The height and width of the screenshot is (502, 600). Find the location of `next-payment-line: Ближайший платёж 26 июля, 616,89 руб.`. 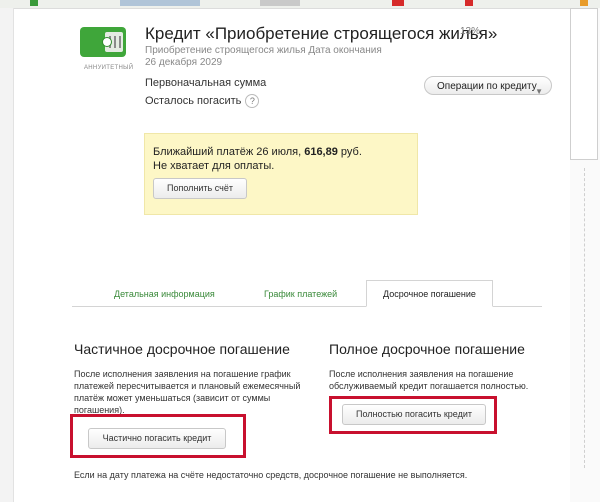

next-payment-line: Ближайший платёж 26 июля, 616,89 руб. is located at coordinates (257, 152).